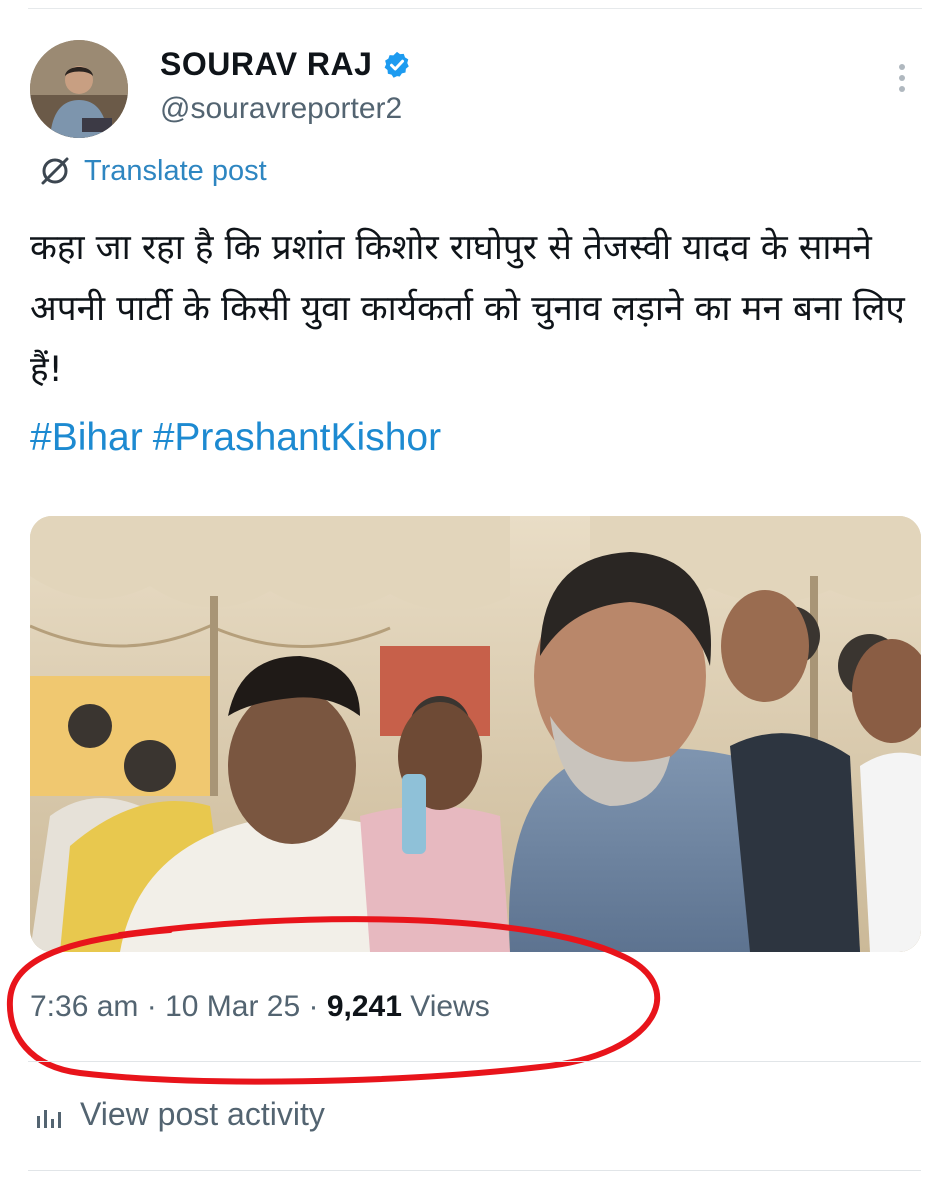 Image resolution: width=950 pixels, height=1200 pixels. I want to click on translate-post-label: Translate post, so click(175, 171).